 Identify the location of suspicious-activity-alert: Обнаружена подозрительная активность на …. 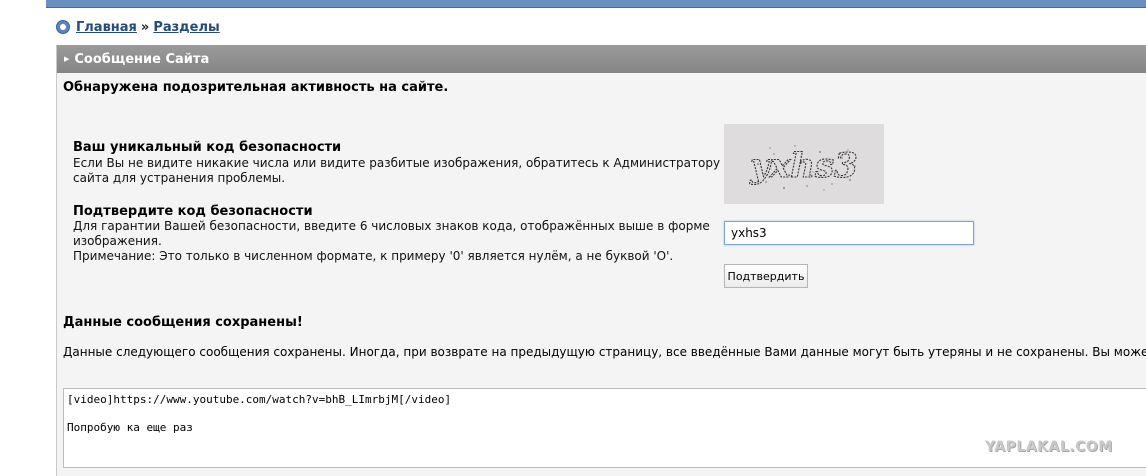
(256, 87).